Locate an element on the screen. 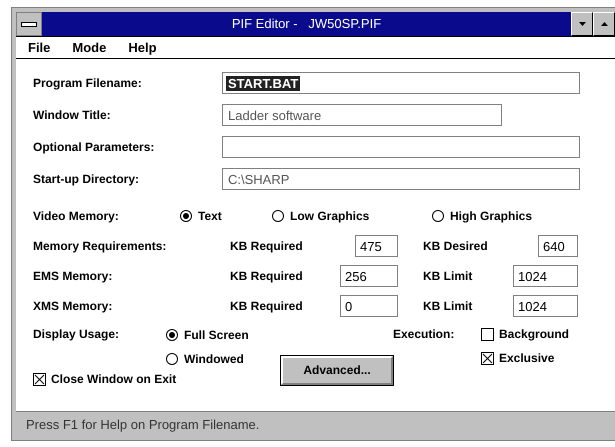  maximize-button is located at coordinates (604, 24).